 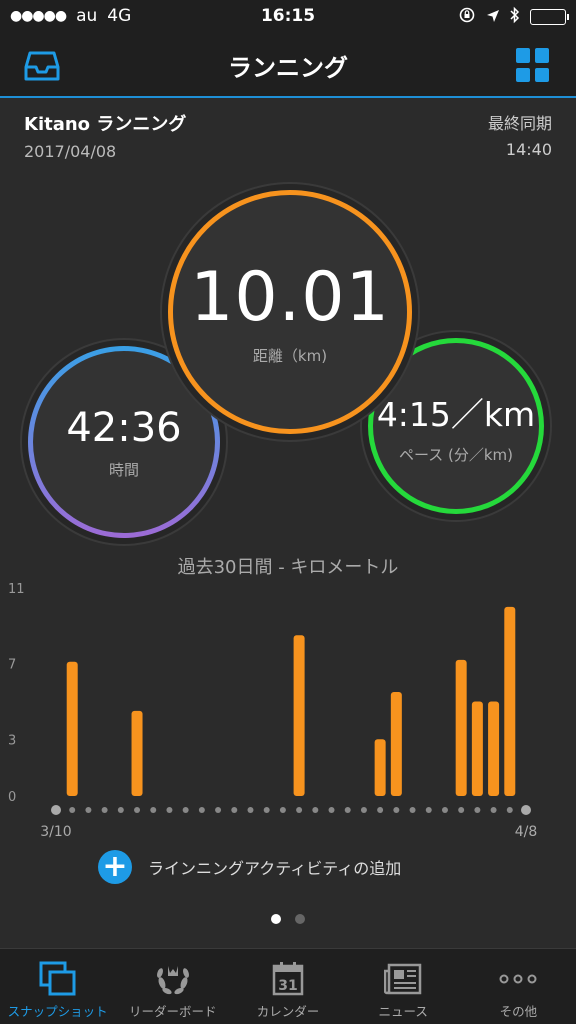 I want to click on activity-name: Kitano ランニング, so click(x=105, y=124).